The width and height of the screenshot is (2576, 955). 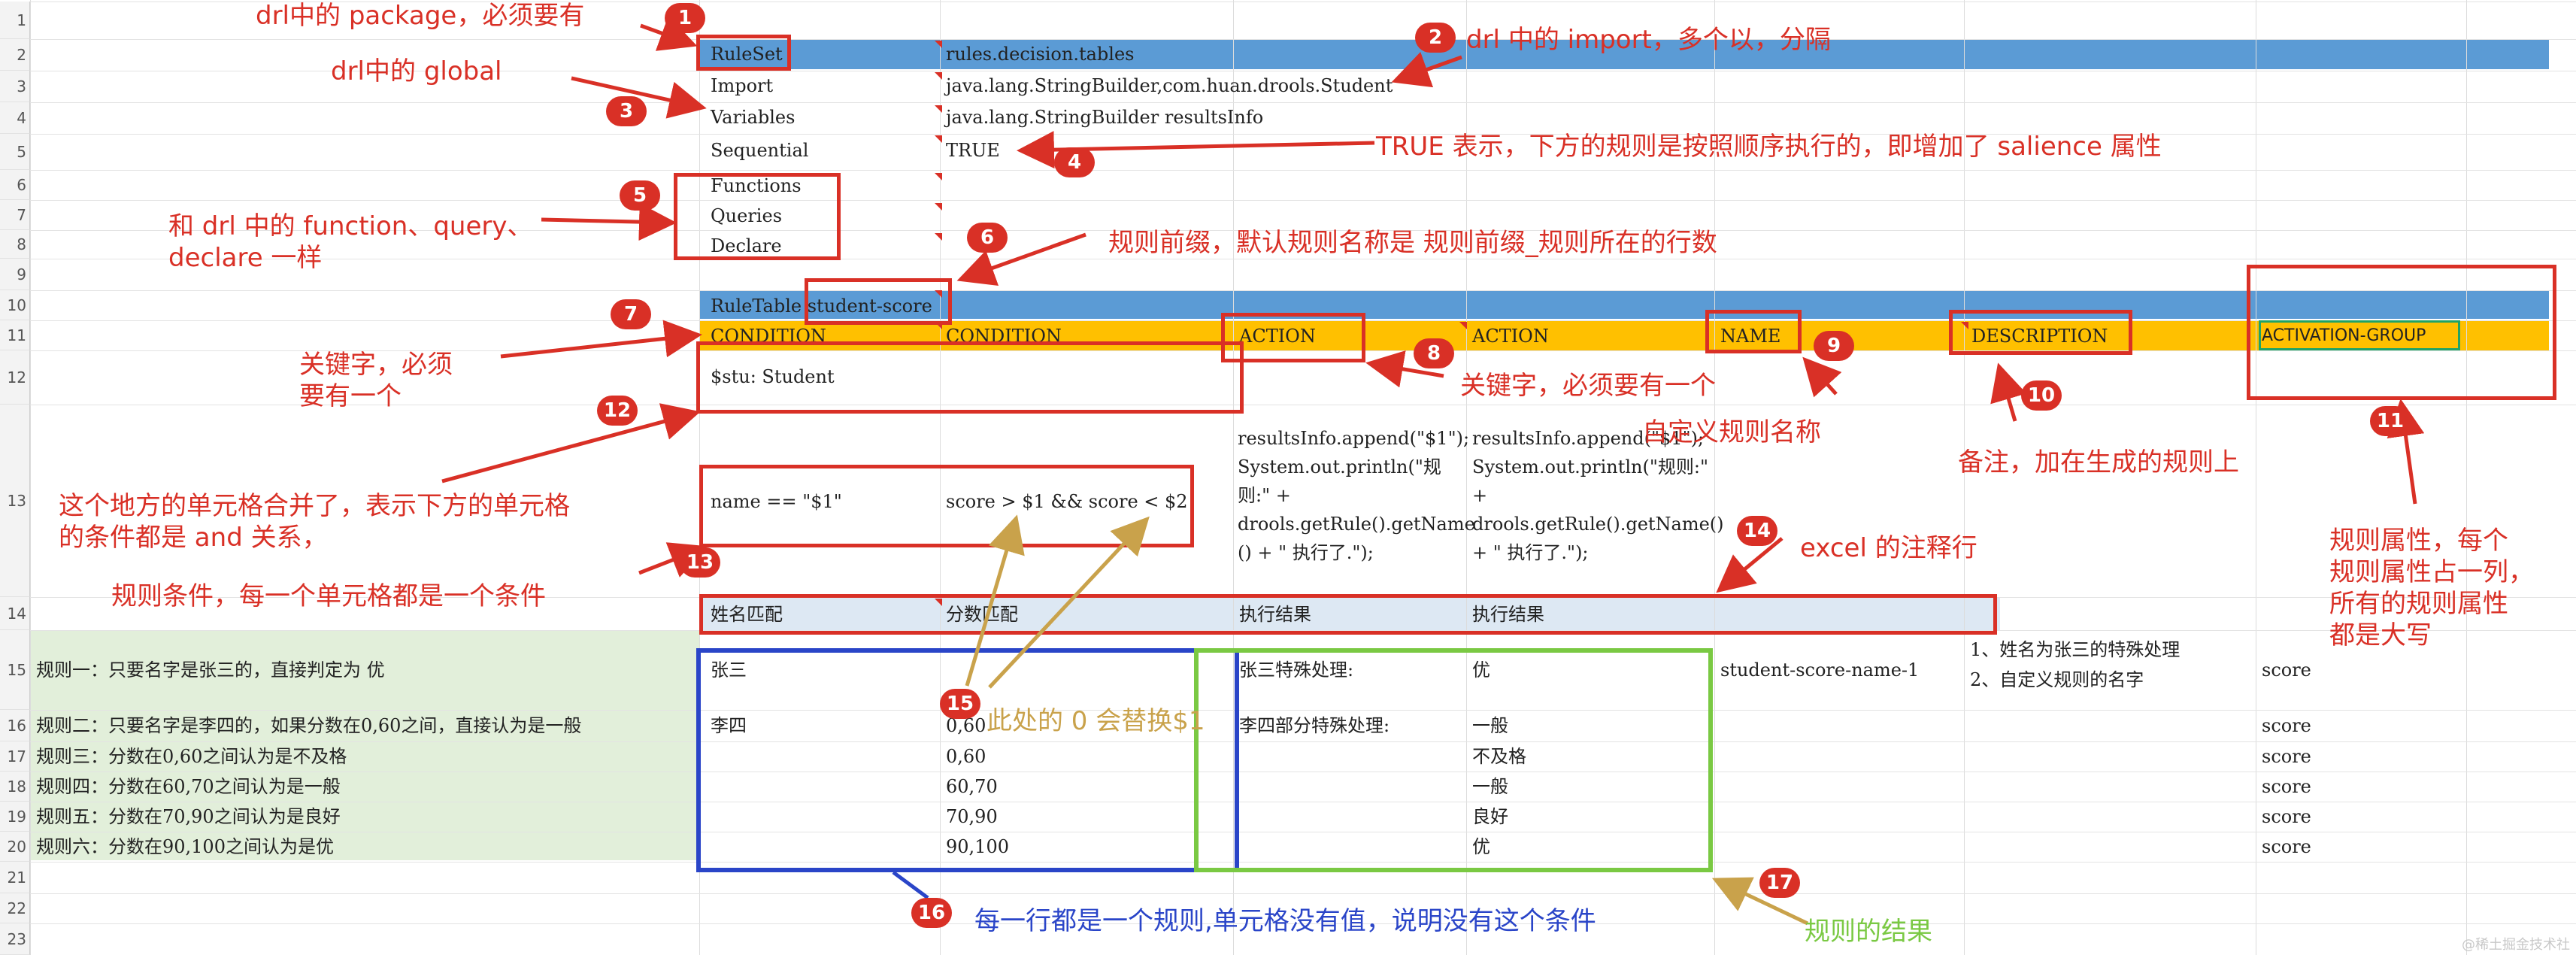 I want to click on annotation-12: 这个地方的单元格合并了，表示下方的单元格 的条件都是 and 关系，, so click(x=314, y=522).